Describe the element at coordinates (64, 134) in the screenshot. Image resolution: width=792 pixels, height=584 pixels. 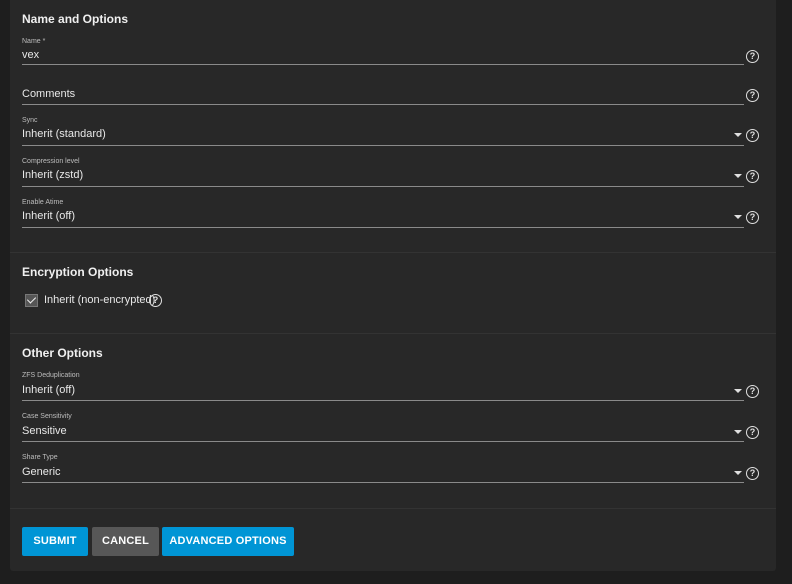
I see `sync-value: Inherit (standard)` at that location.